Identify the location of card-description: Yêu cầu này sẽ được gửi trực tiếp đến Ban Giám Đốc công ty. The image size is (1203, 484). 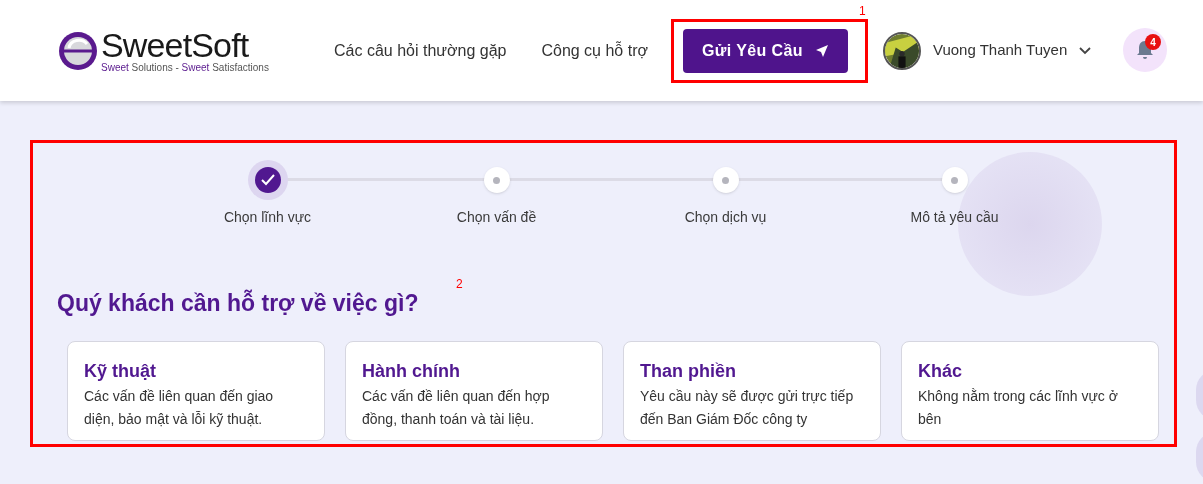
(747, 407).